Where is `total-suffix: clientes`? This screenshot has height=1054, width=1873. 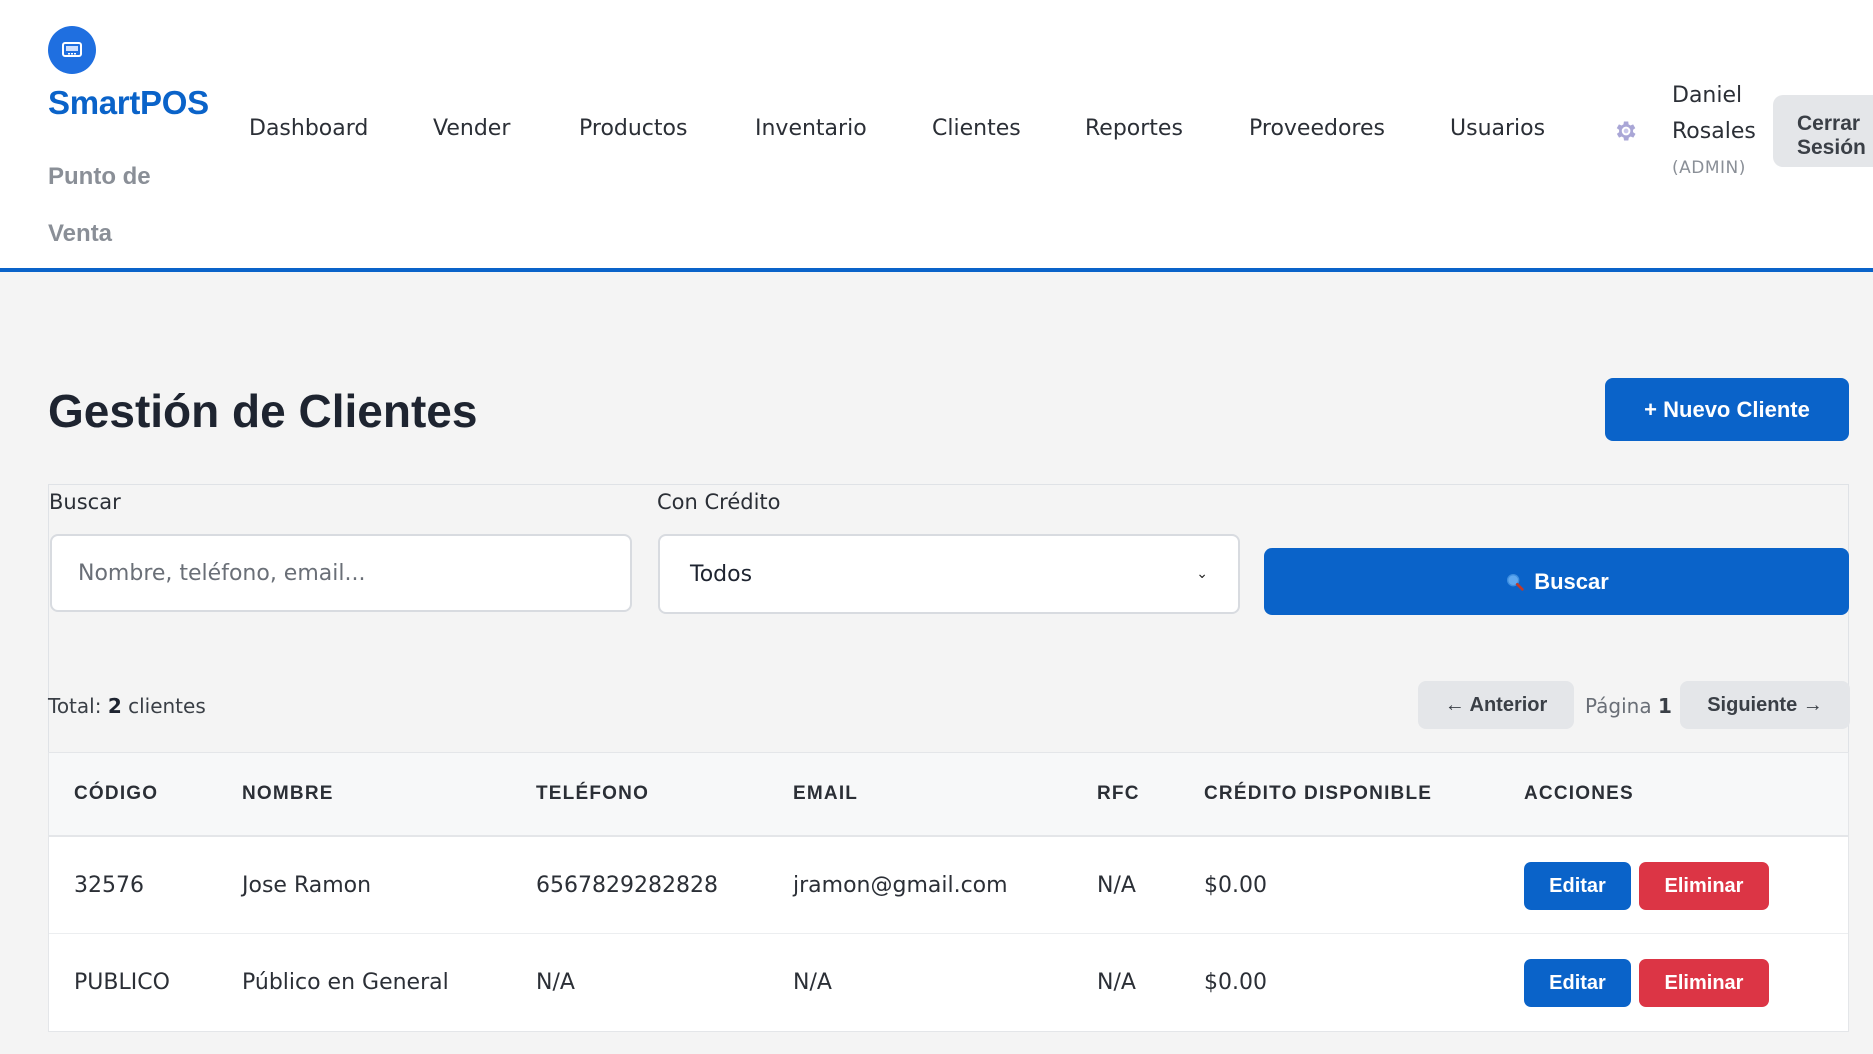 total-suffix: clientes is located at coordinates (167, 706).